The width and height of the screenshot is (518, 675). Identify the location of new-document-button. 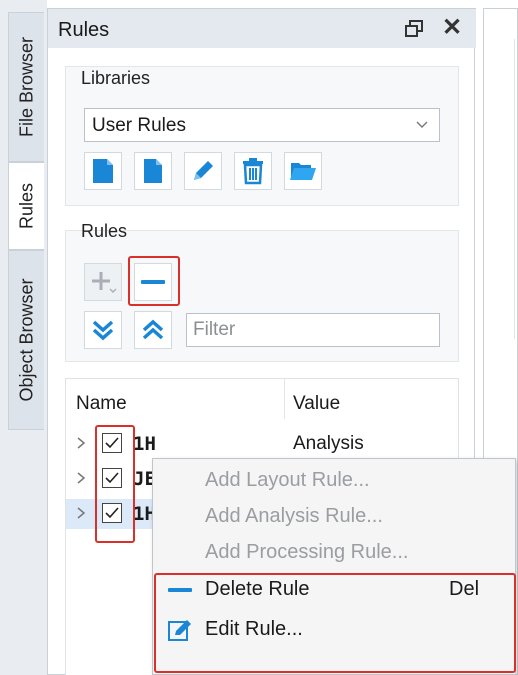
(153, 171).